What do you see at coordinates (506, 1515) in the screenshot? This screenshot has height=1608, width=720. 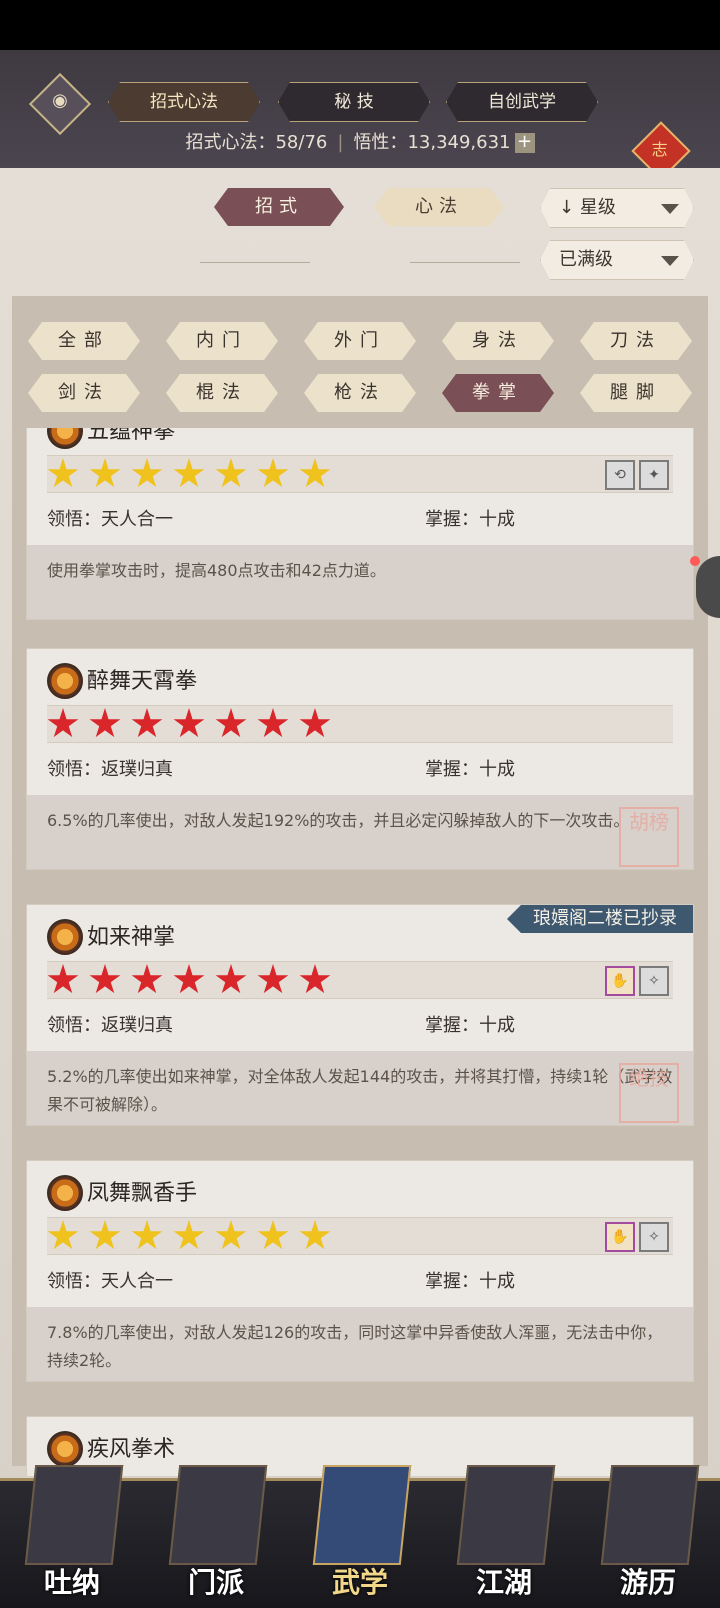 I see `straw-hat-icon` at bounding box center [506, 1515].